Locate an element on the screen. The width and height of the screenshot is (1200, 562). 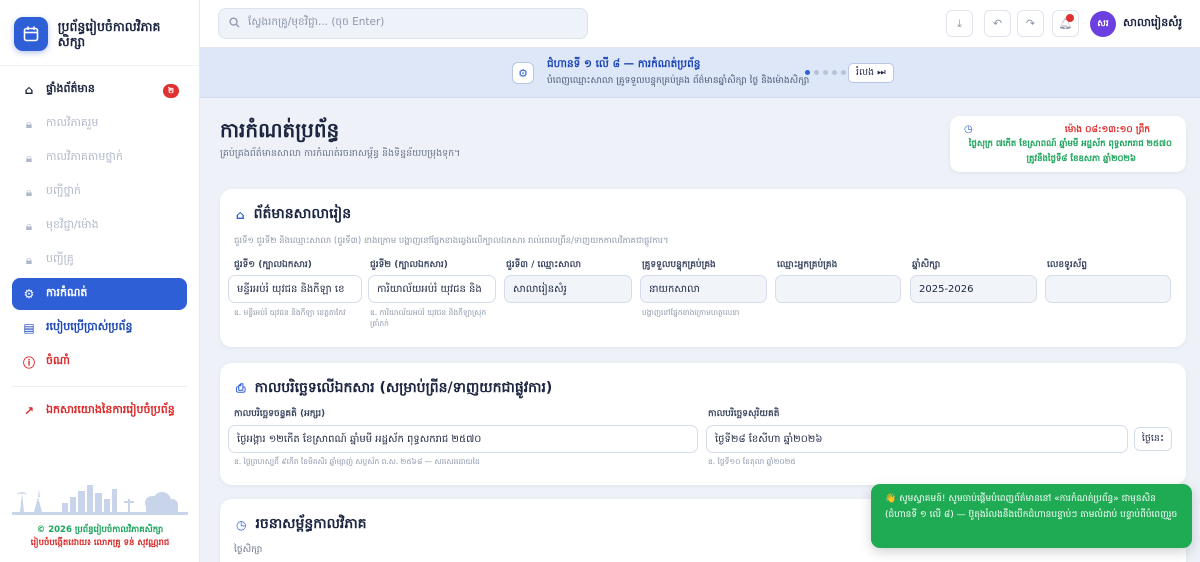
solar-date-input: ថ្ងៃទី២៨ ខែសីហា ឆ្នាំ២០២៦ is located at coordinates (917, 439).